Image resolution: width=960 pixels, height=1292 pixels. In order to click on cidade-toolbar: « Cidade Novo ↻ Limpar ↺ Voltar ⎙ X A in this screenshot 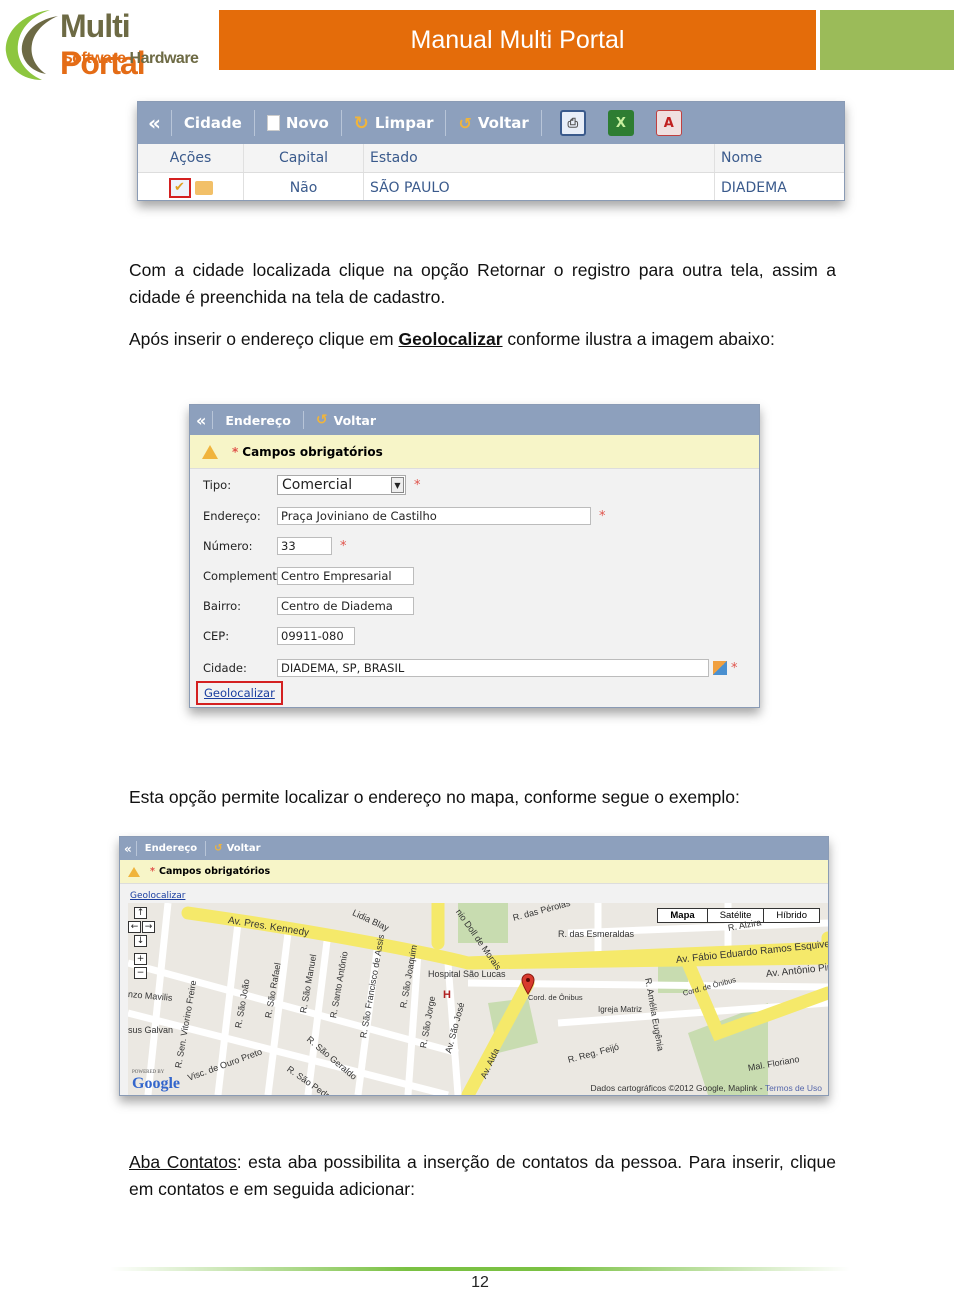, I will do `click(491, 123)`.